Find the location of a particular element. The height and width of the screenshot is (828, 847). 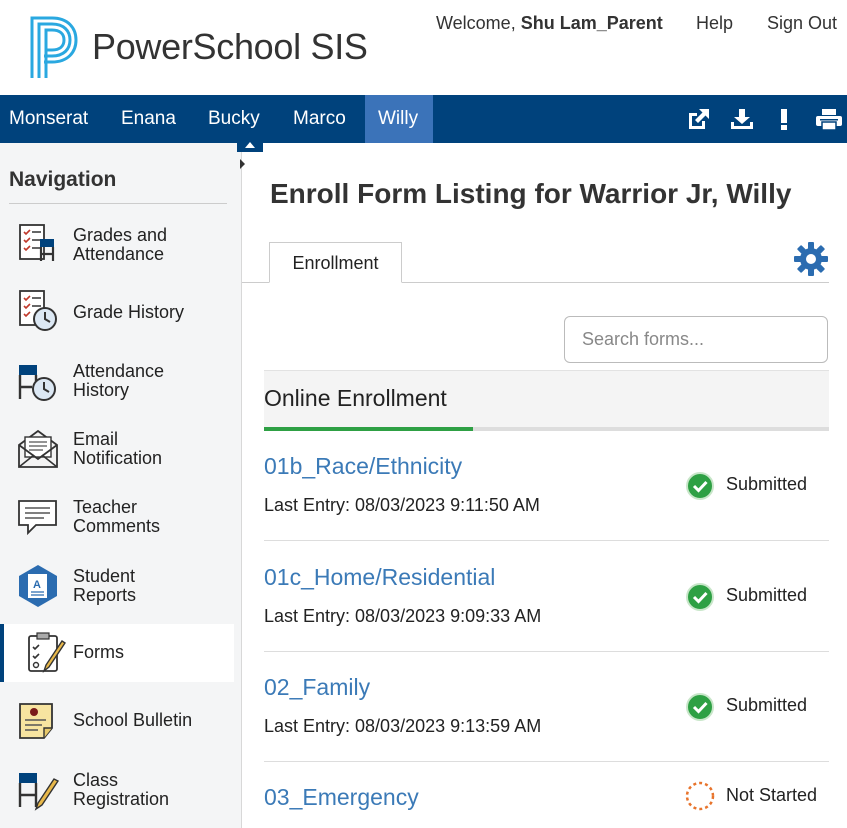

section-title: Online Enrollment is located at coordinates (355, 398).